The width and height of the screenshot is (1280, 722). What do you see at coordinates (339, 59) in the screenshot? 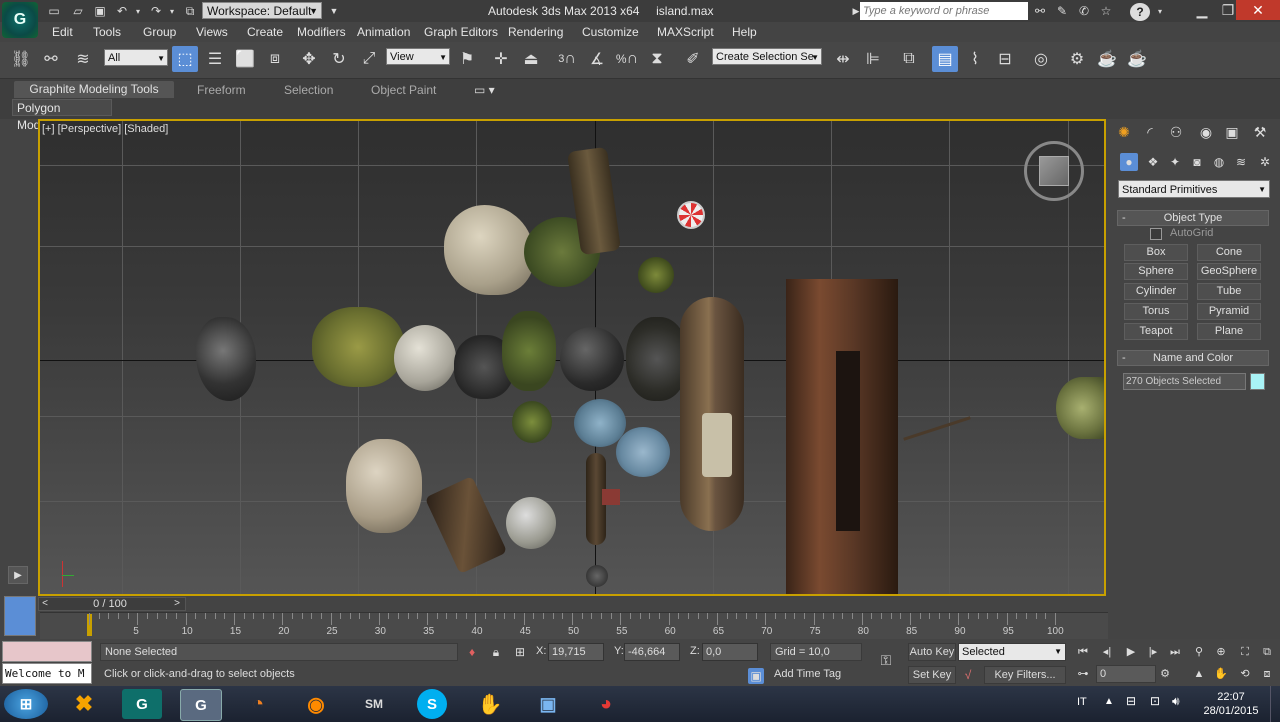
I see `rotate-icon: ↻` at bounding box center [339, 59].